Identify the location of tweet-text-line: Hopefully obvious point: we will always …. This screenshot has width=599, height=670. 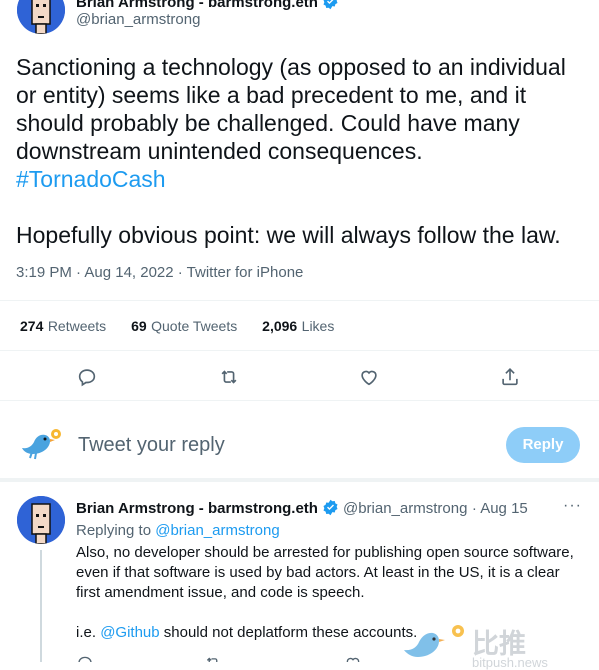
(288, 235).